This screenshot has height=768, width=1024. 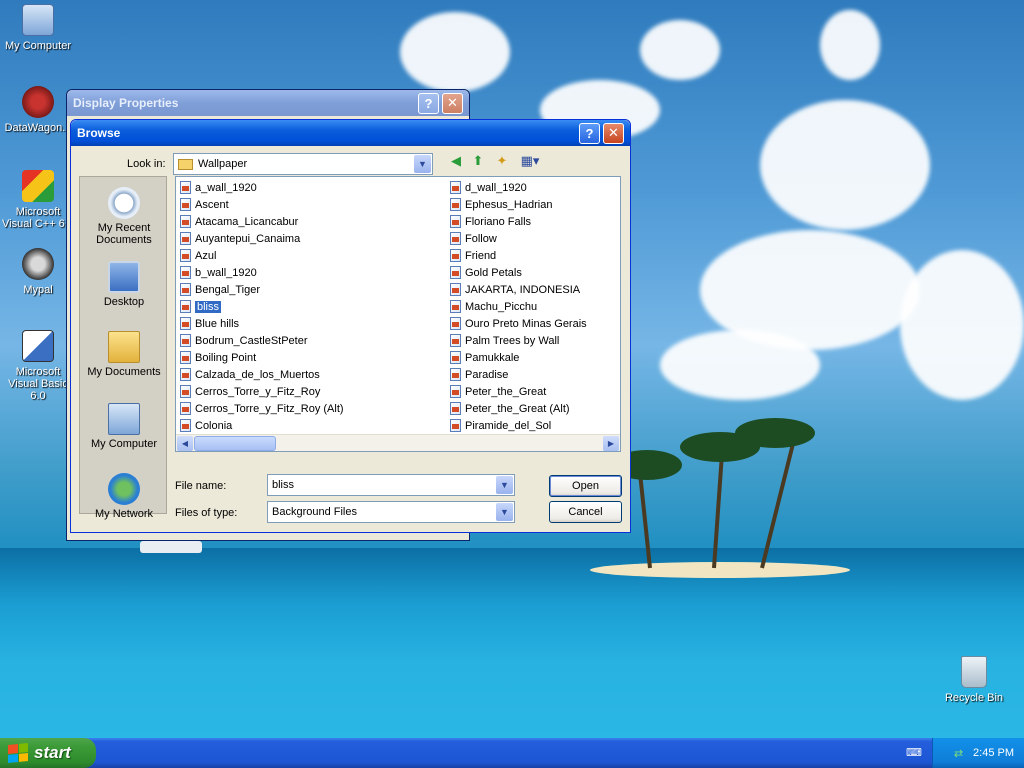 What do you see at coordinates (38, 384) in the screenshot?
I see `desktop-icon-label: Microsoft Visual Basic 6.0` at bounding box center [38, 384].